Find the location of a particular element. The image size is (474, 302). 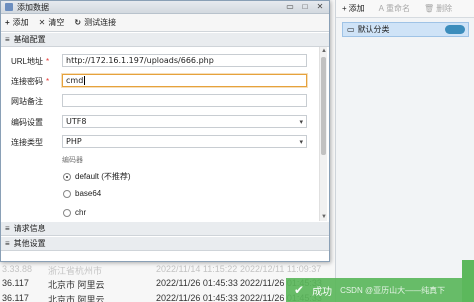

encoder-option-label: base64 is located at coordinates (88, 193).